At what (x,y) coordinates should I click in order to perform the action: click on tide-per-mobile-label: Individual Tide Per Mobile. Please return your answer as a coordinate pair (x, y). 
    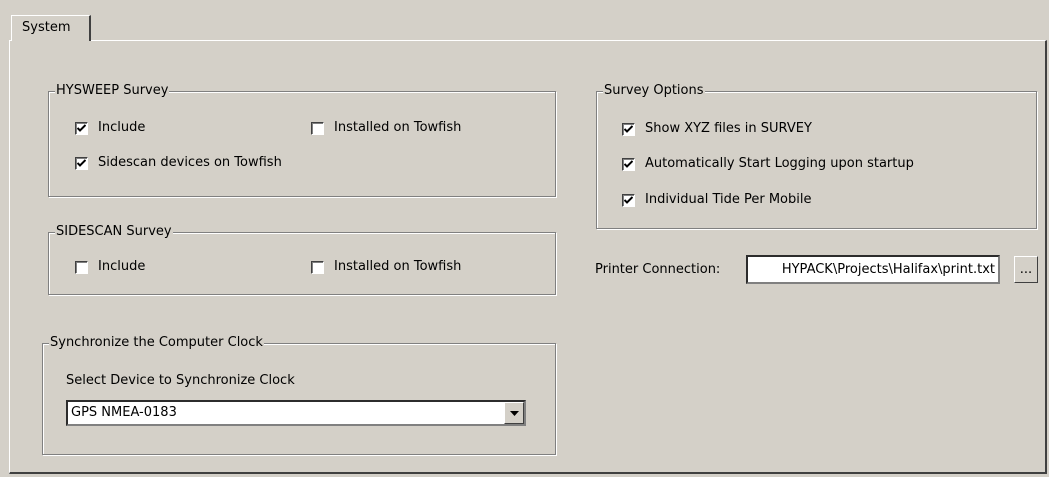
    Looking at the image, I should click on (728, 199).